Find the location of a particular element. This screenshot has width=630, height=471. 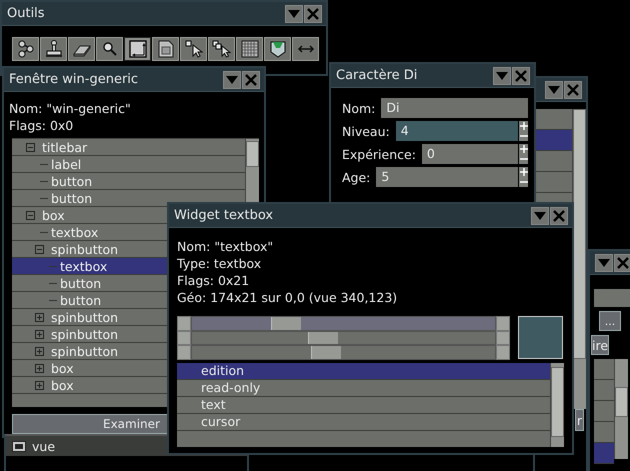

document-icon is located at coordinates (166, 49).